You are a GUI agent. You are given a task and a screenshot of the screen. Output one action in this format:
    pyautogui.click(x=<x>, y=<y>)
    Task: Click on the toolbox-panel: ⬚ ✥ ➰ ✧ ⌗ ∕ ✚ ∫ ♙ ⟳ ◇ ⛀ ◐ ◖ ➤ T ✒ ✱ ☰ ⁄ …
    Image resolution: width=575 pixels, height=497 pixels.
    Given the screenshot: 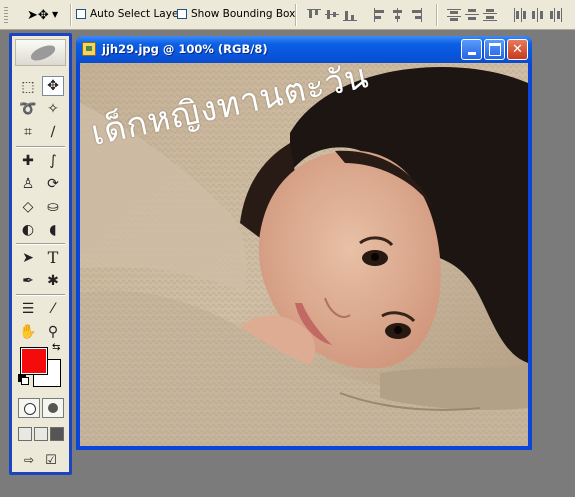 What is the action you would take?
    pyautogui.click(x=40, y=254)
    